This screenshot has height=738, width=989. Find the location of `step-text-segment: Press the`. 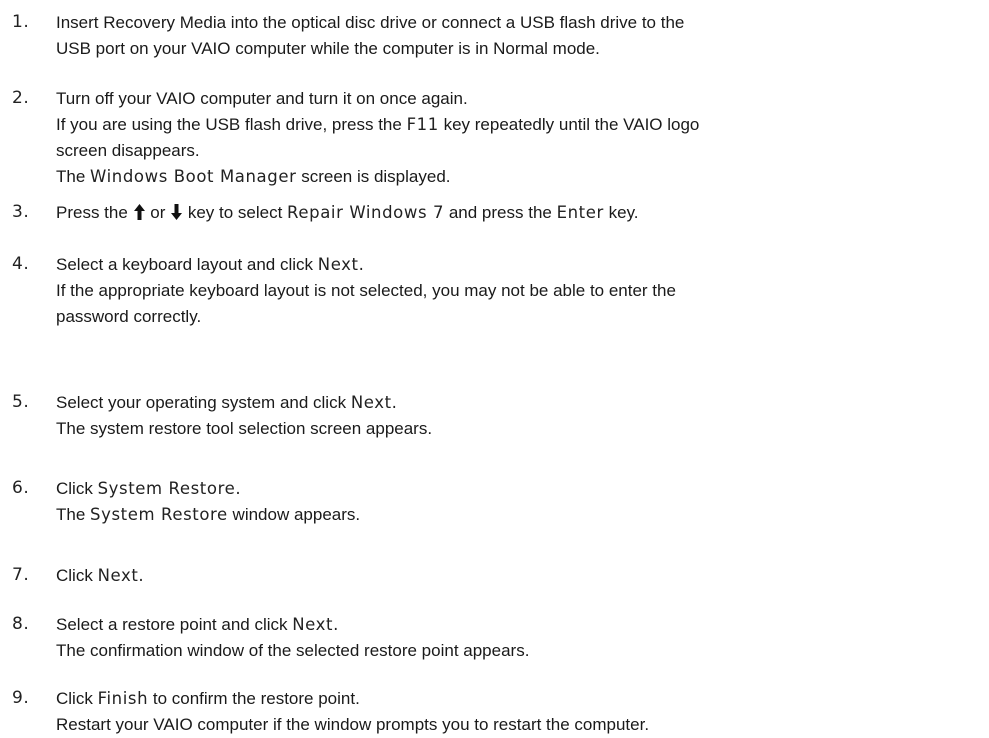

step-text-segment: Press the is located at coordinates (94, 212).